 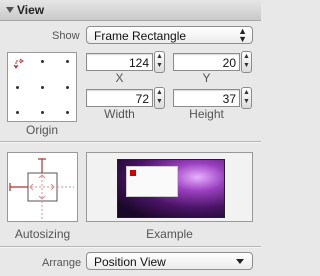 What do you see at coordinates (242, 35) in the screenshot?
I see `popup-arrows-icon: ▲ ▼` at bounding box center [242, 35].